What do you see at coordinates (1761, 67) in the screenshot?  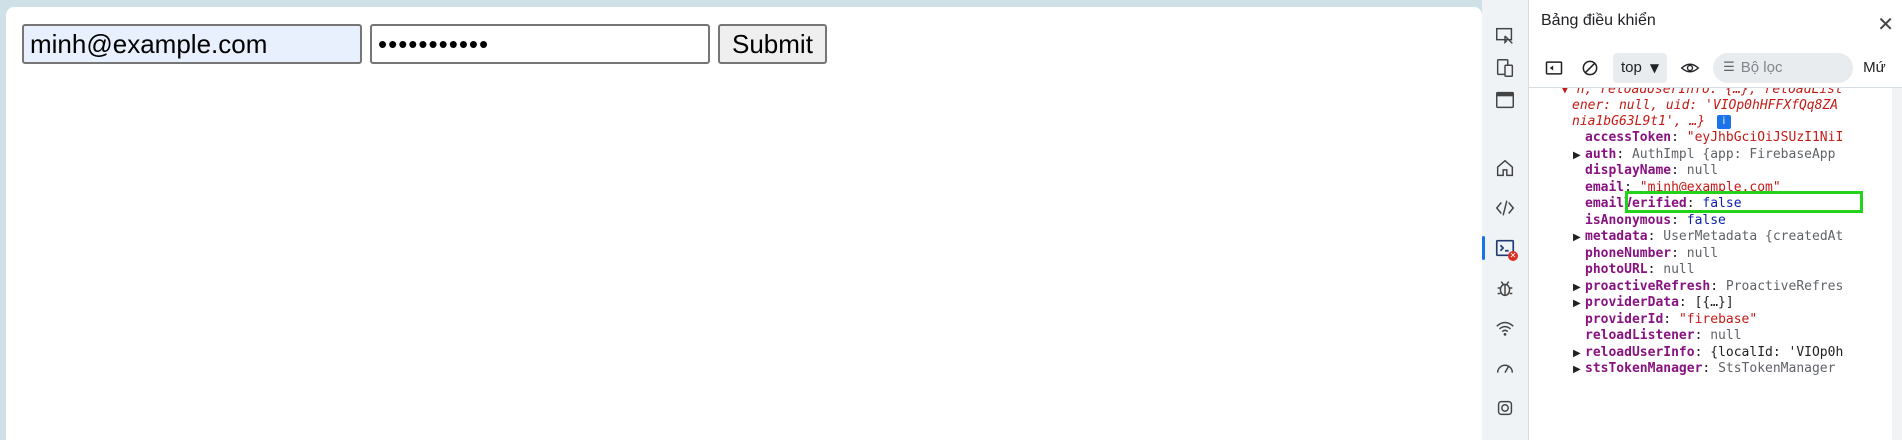 I see `filter-placeholder: Bộ lọc` at bounding box center [1761, 67].